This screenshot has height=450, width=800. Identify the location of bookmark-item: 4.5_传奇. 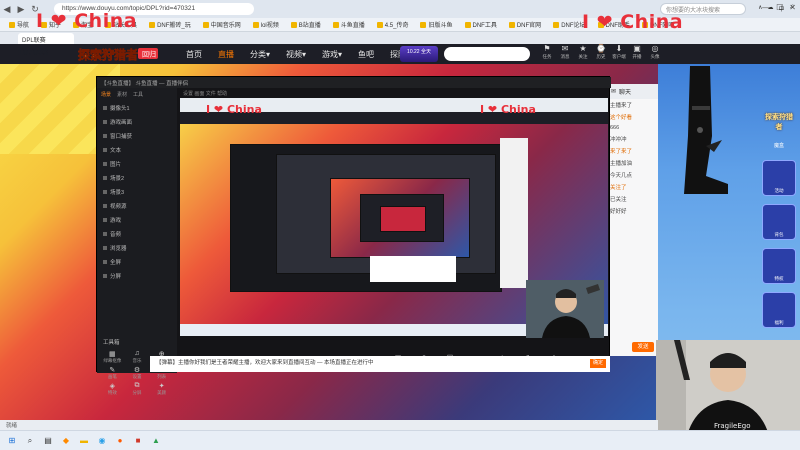
(393, 24).